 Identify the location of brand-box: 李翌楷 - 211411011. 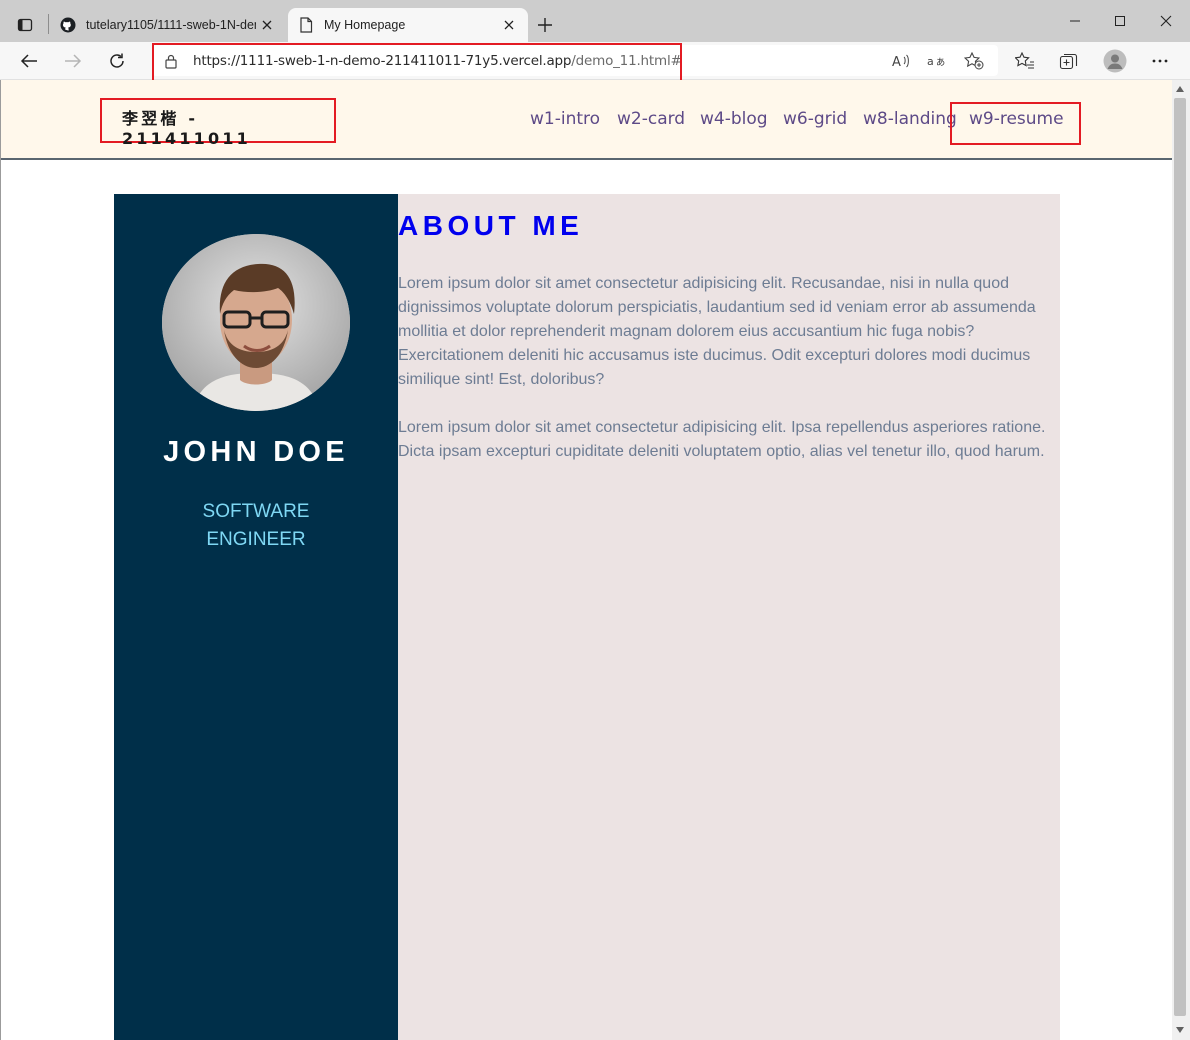
(218, 123).